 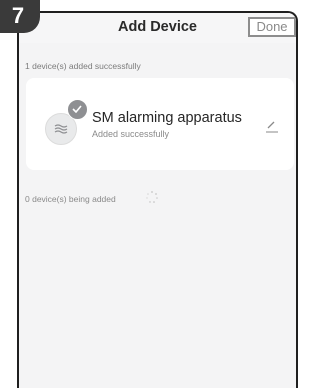 I want to click on step-number-badge: 7, so click(x=20, y=16).